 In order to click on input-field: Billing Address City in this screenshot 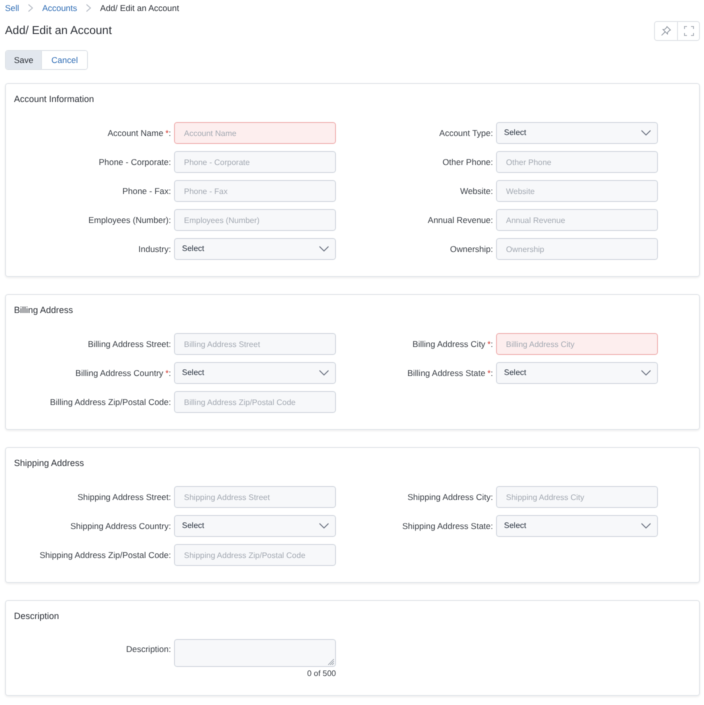, I will do `click(577, 344)`.